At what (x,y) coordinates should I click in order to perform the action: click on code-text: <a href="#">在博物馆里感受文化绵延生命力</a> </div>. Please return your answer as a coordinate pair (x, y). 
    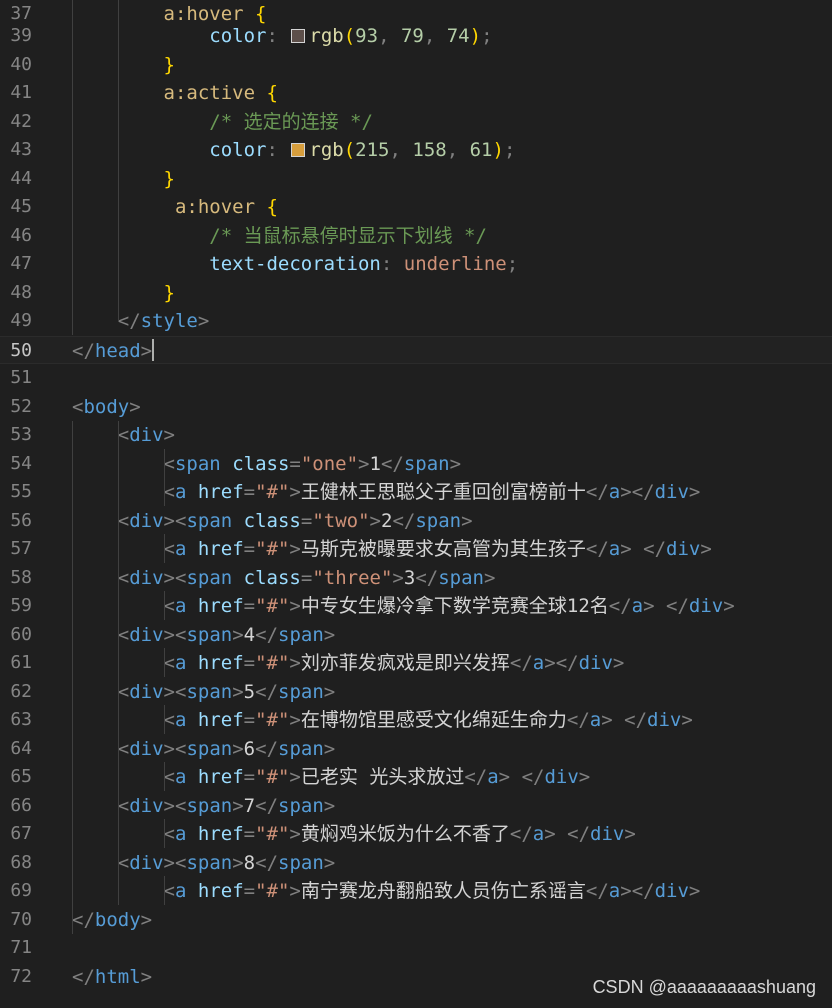
    Looking at the image, I should click on (428, 720).